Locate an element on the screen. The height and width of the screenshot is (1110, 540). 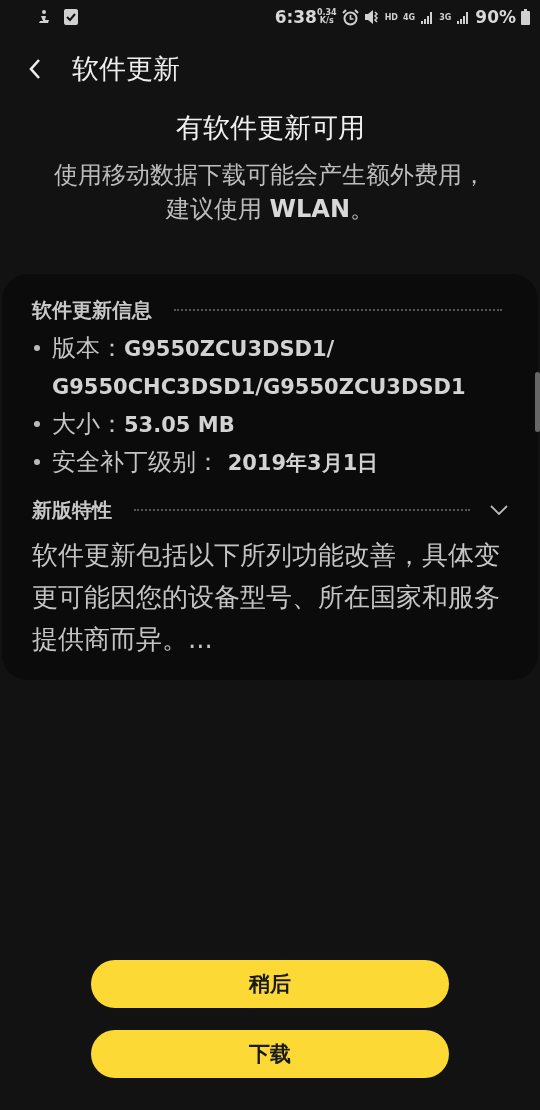
chevron-down-icon is located at coordinates (499, 510).